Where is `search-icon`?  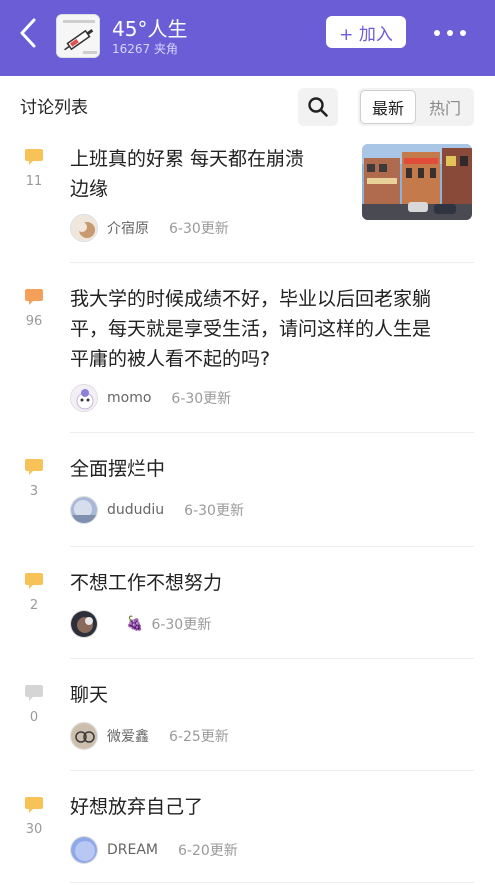 search-icon is located at coordinates (318, 107).